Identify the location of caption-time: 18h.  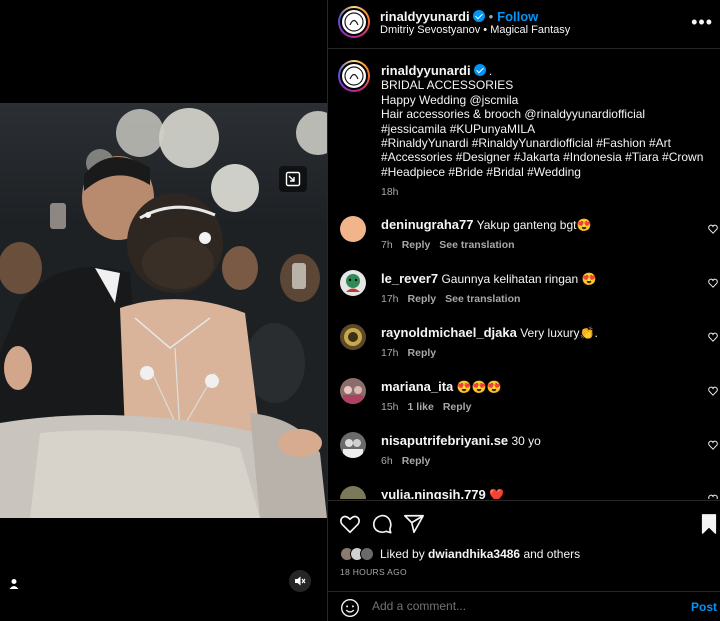
(390, 192).